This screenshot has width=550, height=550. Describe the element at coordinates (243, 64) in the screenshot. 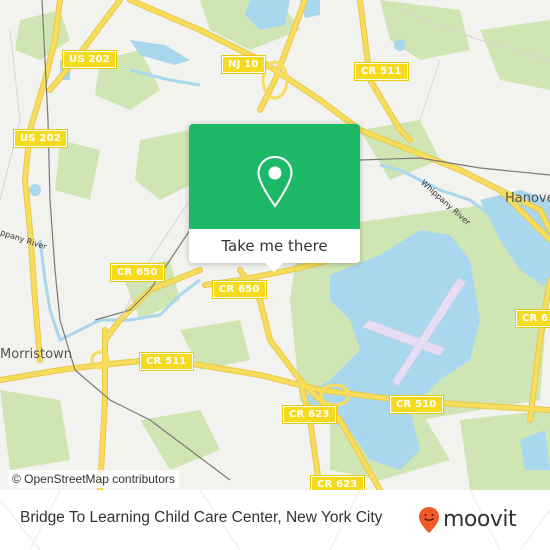

I see `road-shield-nj10: NJ 10` at that location.